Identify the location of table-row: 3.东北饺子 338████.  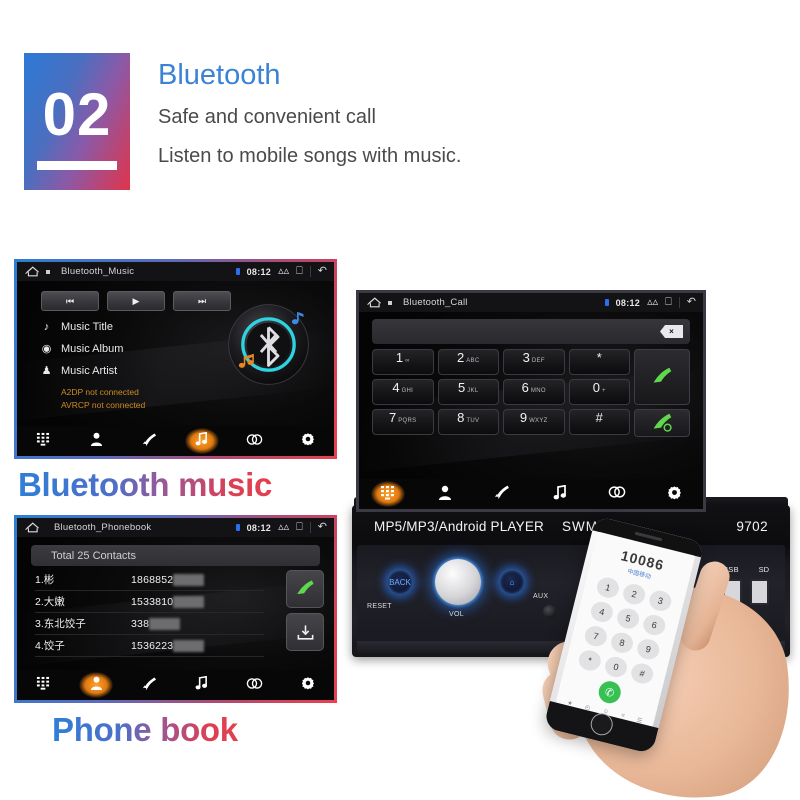
(149, 624).